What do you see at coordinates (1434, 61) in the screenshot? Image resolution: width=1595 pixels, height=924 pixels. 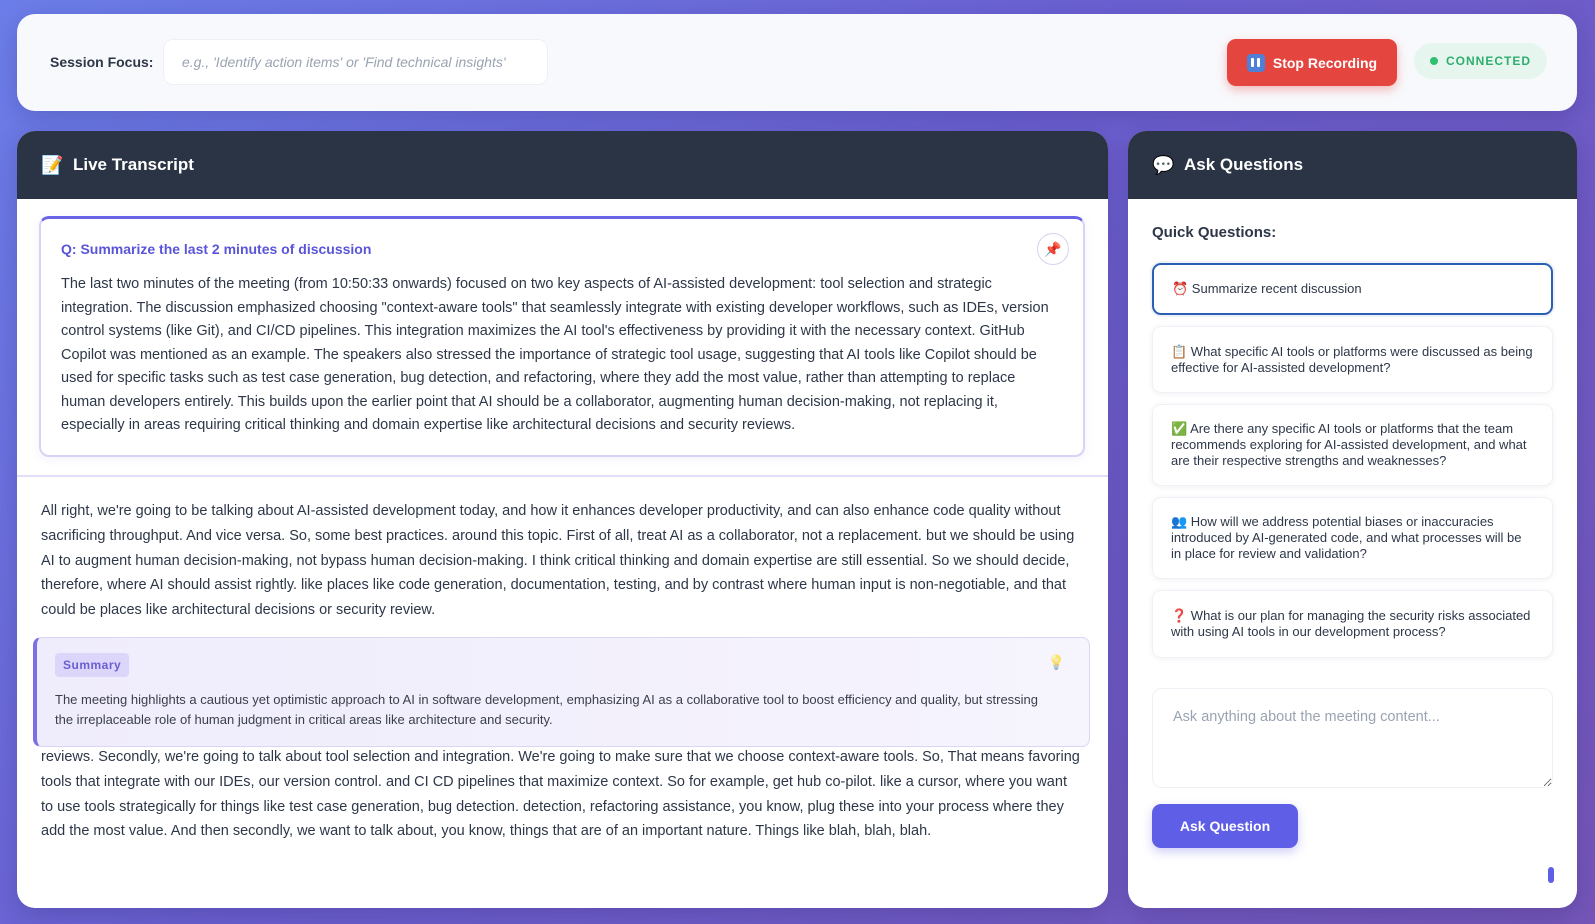 I see `status-dot-icon` at bounding box center [1434, 61].